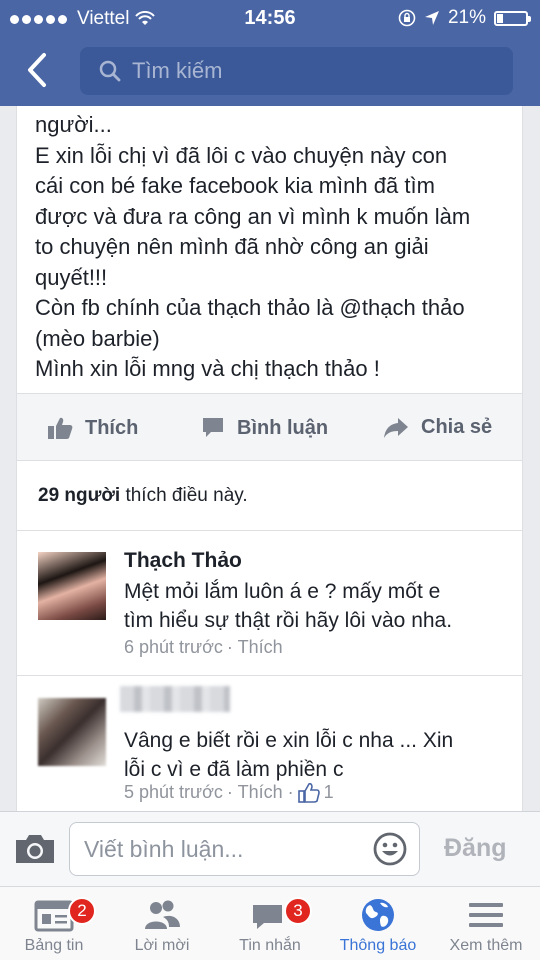  Describe the element at coordinates (39, 70) in the screenshot. I see `back-arrow-icon` at that location.